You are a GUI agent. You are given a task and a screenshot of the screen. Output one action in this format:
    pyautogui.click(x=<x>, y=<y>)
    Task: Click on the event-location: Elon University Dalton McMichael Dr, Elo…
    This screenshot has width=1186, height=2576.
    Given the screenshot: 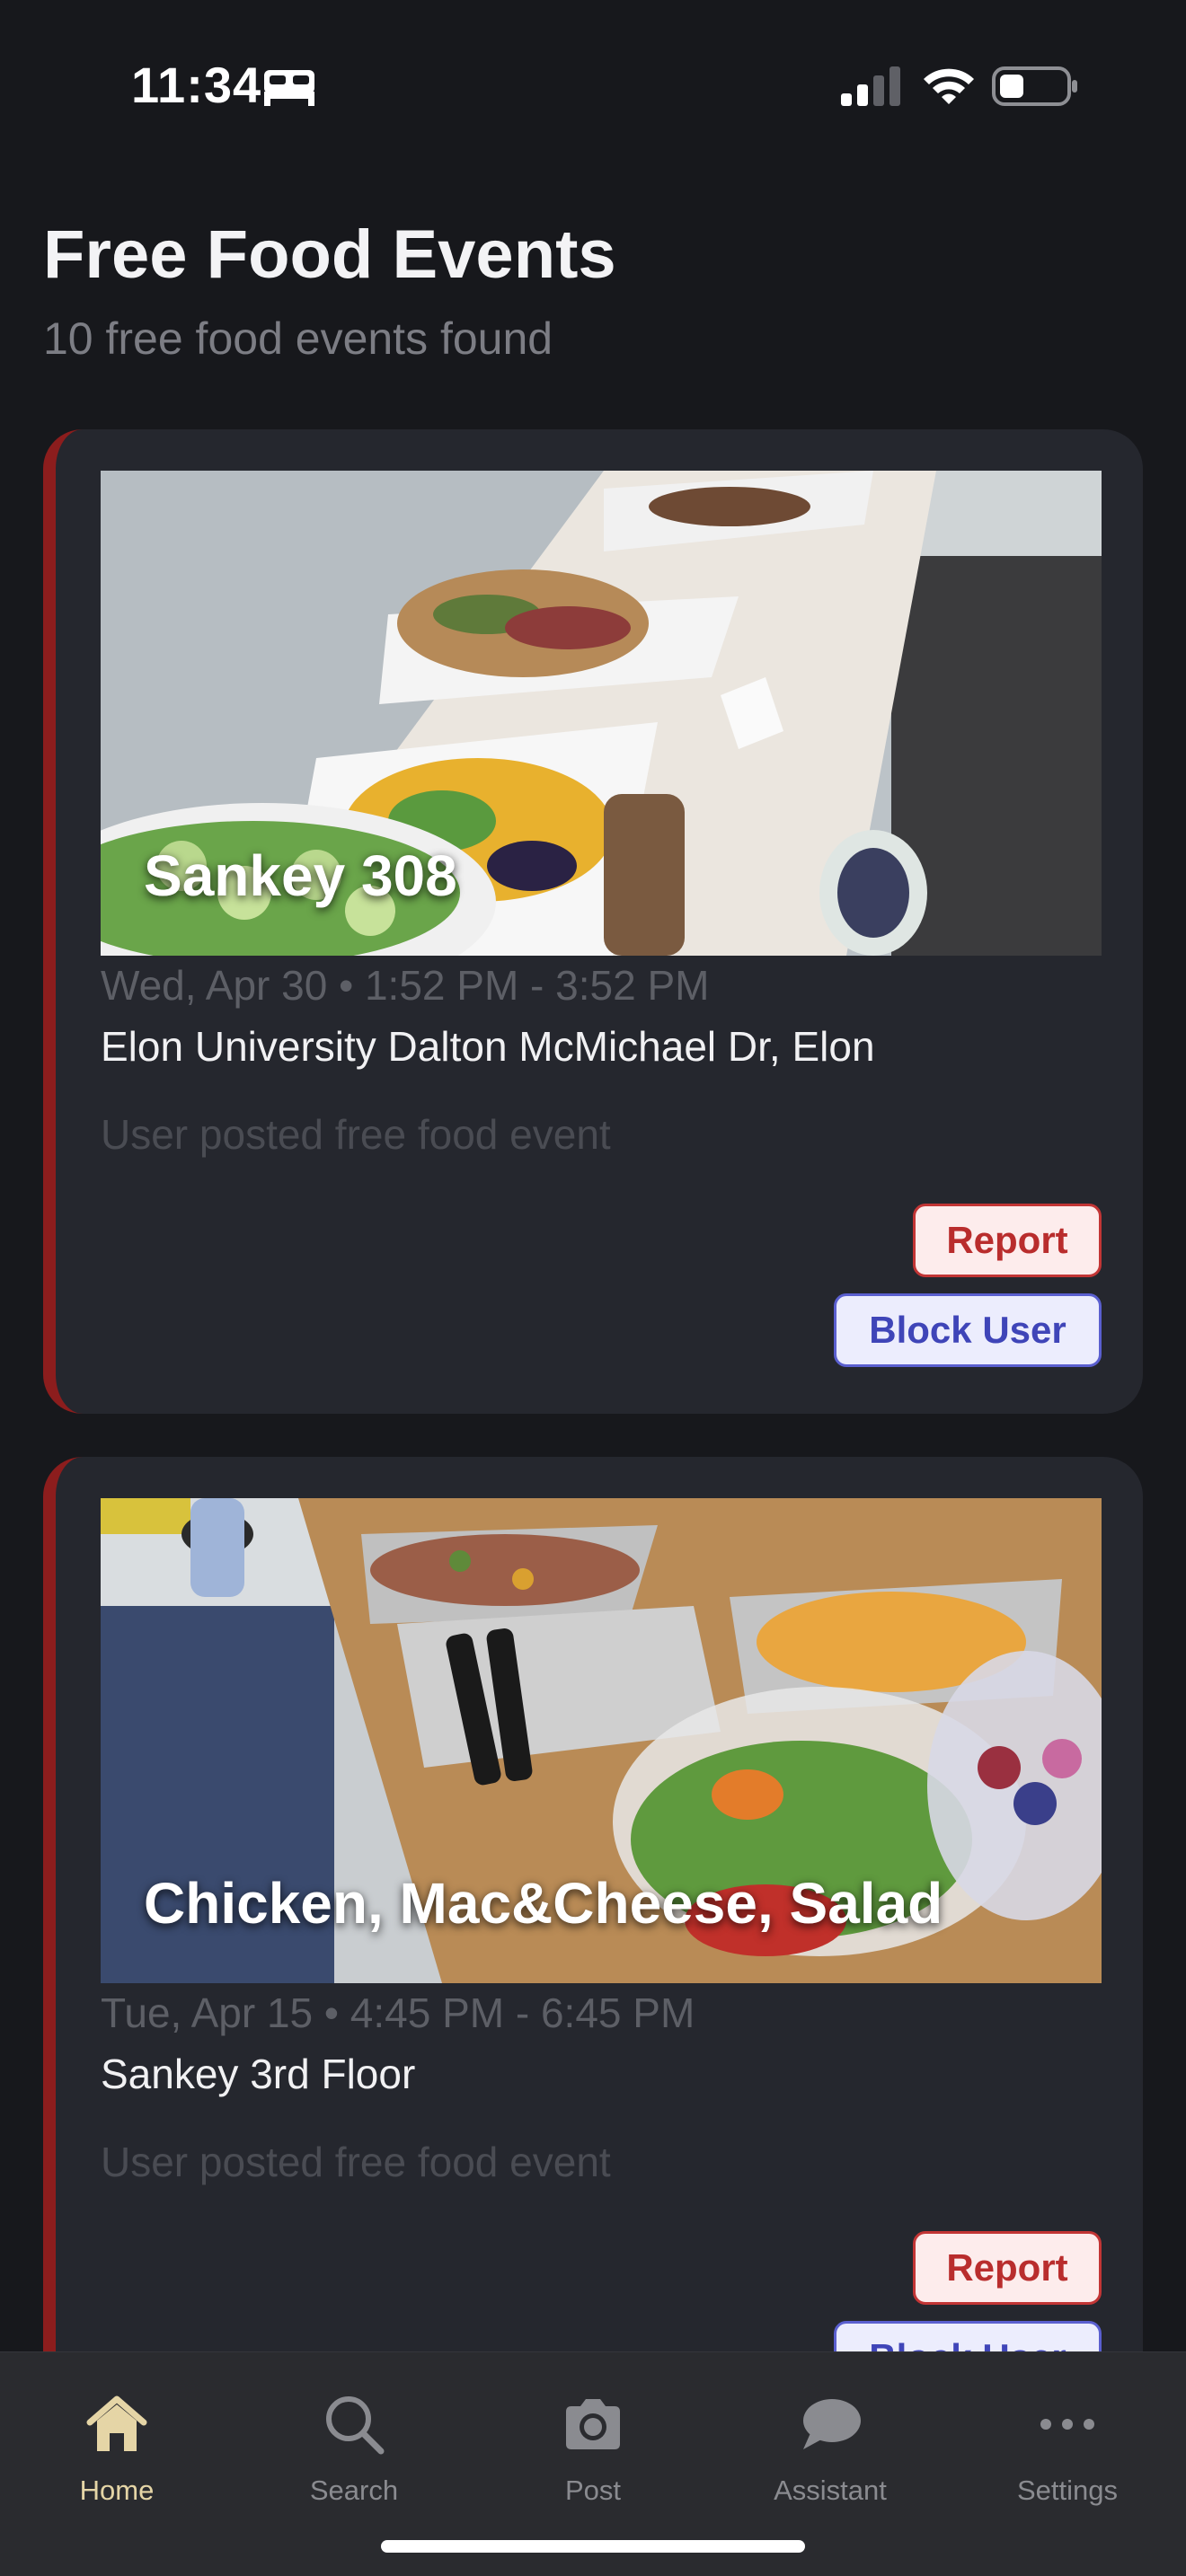 What is the action you would take?
    pyautogui.click(x=488, y=1046)
    